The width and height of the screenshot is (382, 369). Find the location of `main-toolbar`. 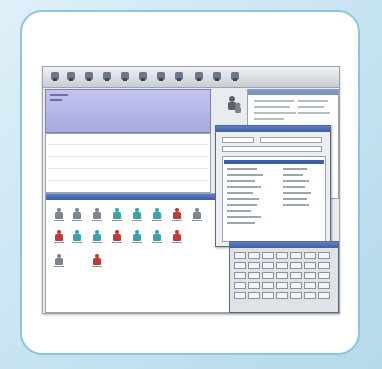

main-toolbar is located at coordinates (191, 77).